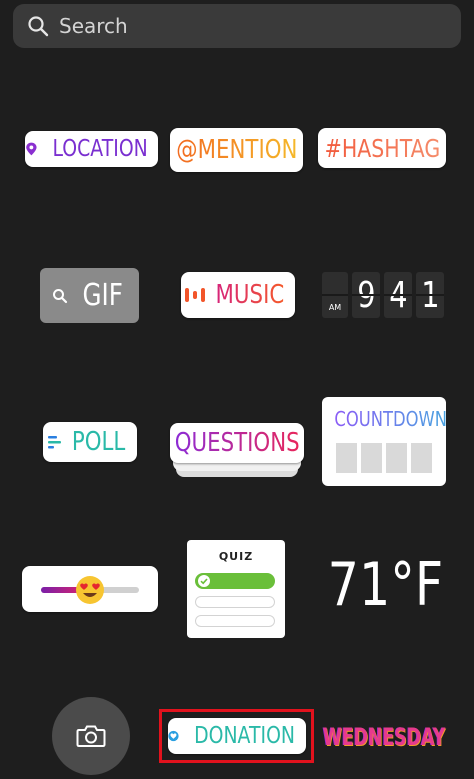 The width and height of the screenshot is (474, 779). What do you see at coordinates (204, 581) in the screenshot?
I see `check-icon` at bounding box center [204, 581].